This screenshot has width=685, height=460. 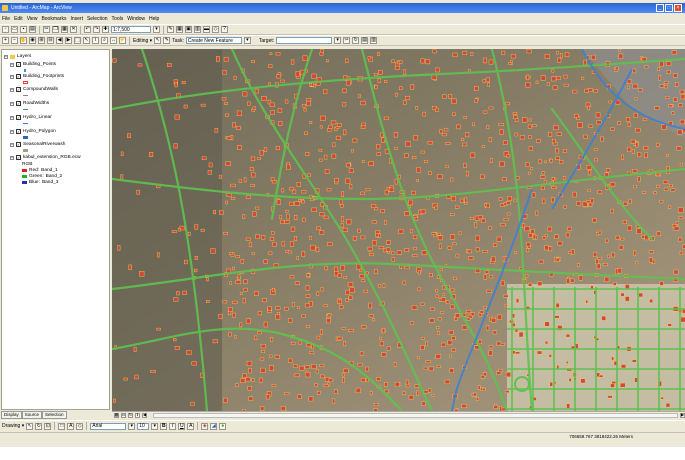 I want to click on menu-selection: Selection, so click(x=97, y=19).